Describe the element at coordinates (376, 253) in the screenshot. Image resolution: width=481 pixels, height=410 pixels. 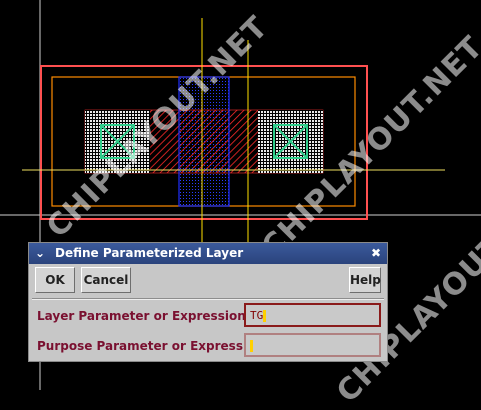
I see `close-icon: ✖` at that location.